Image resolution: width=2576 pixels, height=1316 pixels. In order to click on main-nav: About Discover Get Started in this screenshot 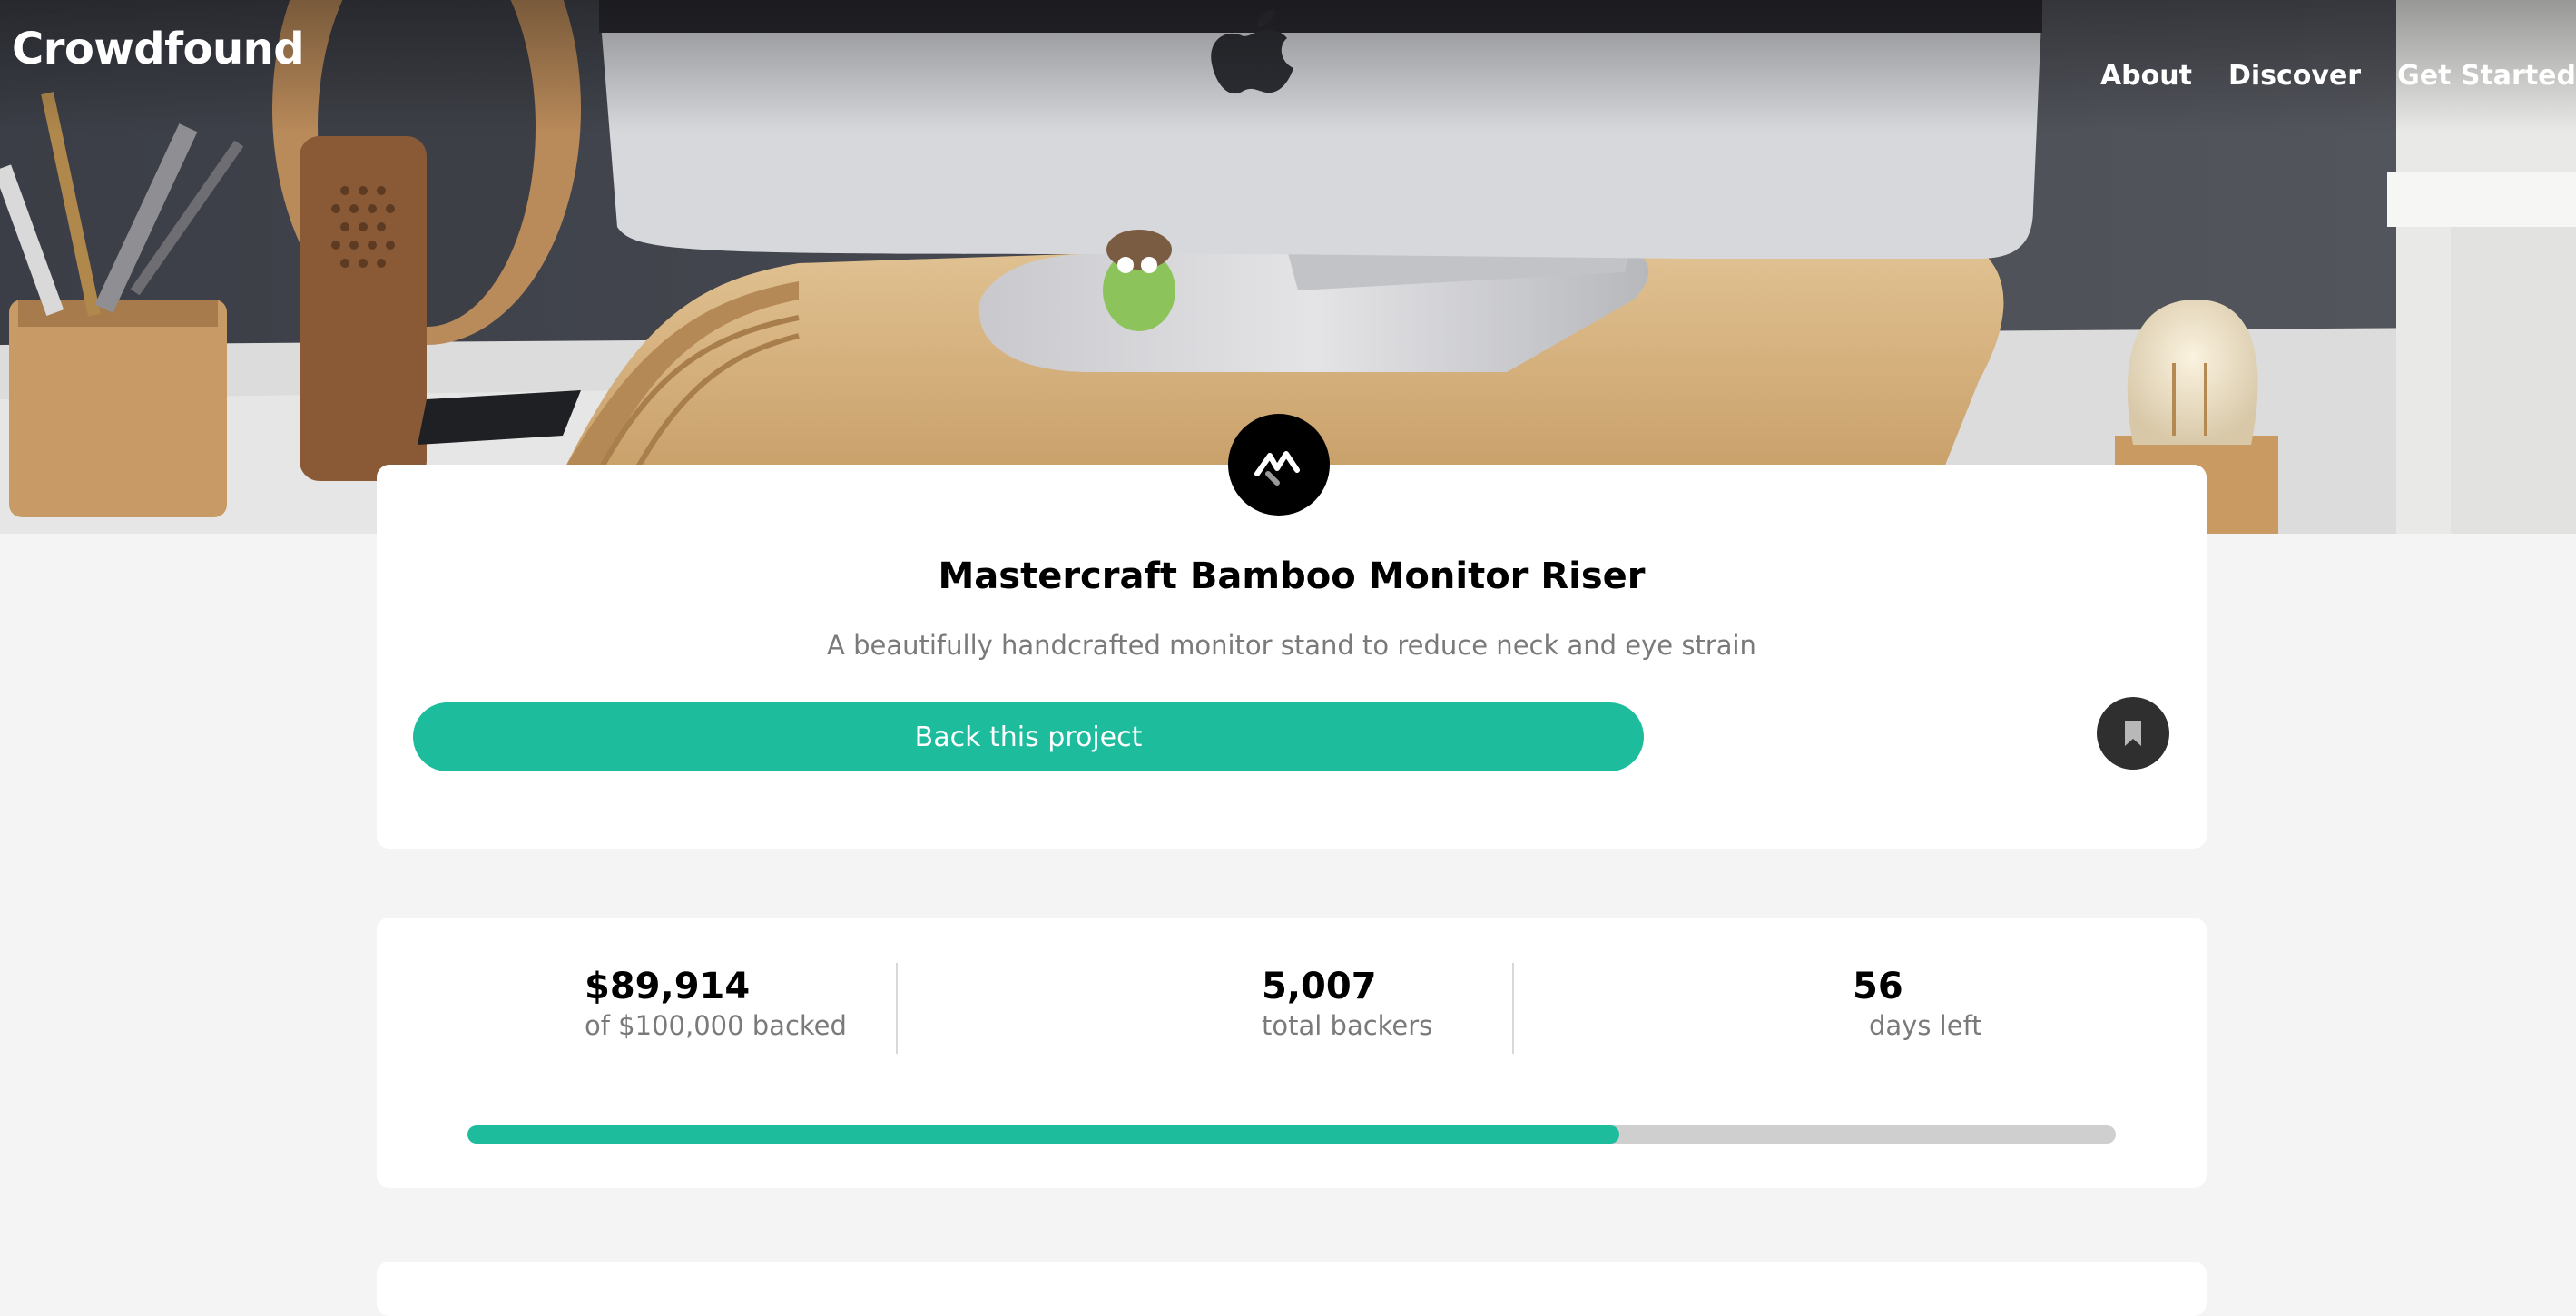, I will do `click(2338, 76)`.